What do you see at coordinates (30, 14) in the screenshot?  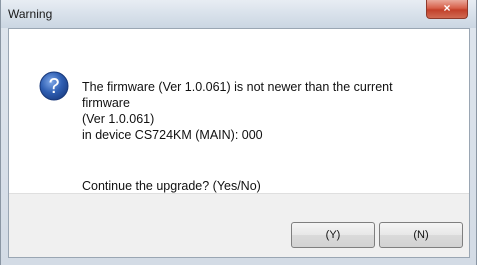 I see `window-title: Warning` at bounding box center [30, 14].